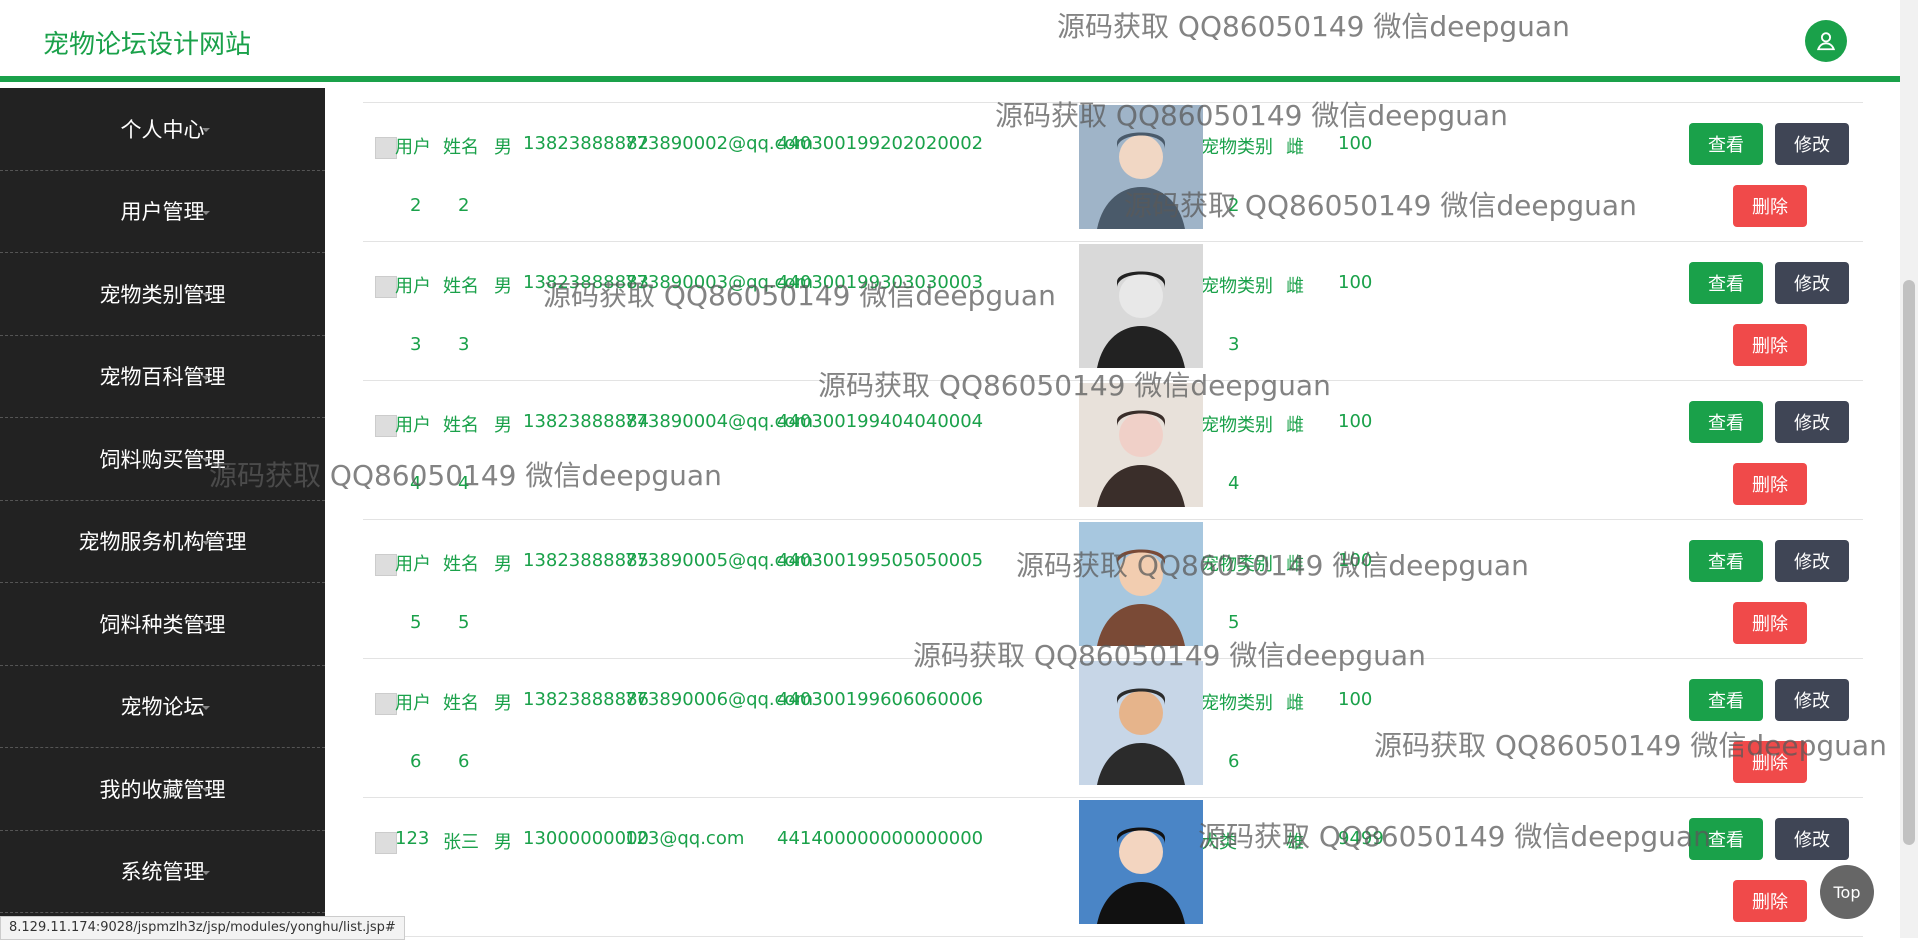 The width and height of the screenshot is (1918, 940). What do you see at coordinates (162, 872) in the screenshot?
I see `sidebar-item: 系统管理` at bounding box center [162, 872].